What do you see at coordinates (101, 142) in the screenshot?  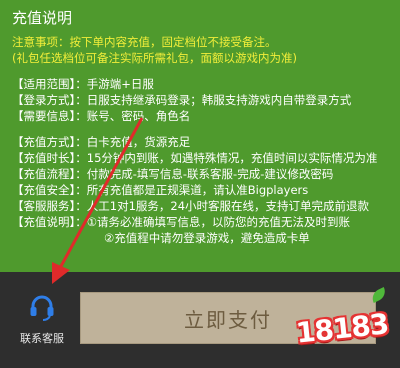 I see `info-method: 【充值方式】：白卡充值，货源充足` at bounding box center [101, 142].